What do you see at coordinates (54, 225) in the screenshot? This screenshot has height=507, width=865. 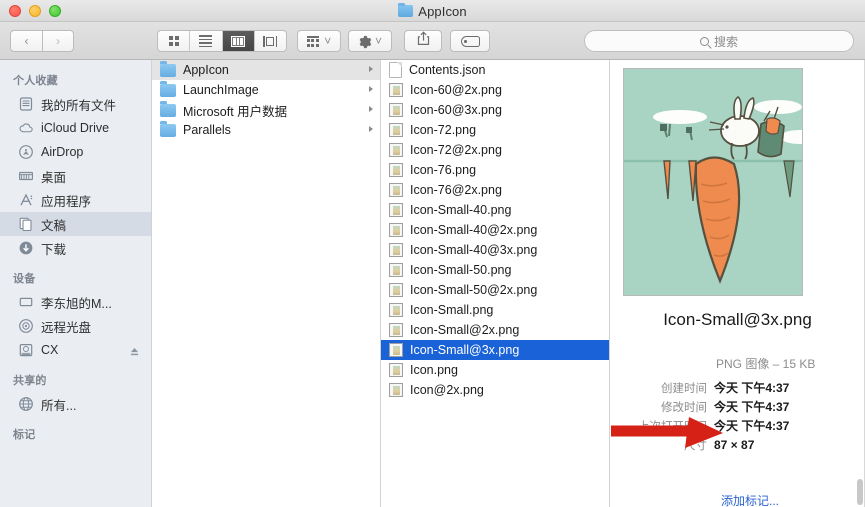 I see `sidebar-item-label: 文稿` at bounding box center [54, 225].